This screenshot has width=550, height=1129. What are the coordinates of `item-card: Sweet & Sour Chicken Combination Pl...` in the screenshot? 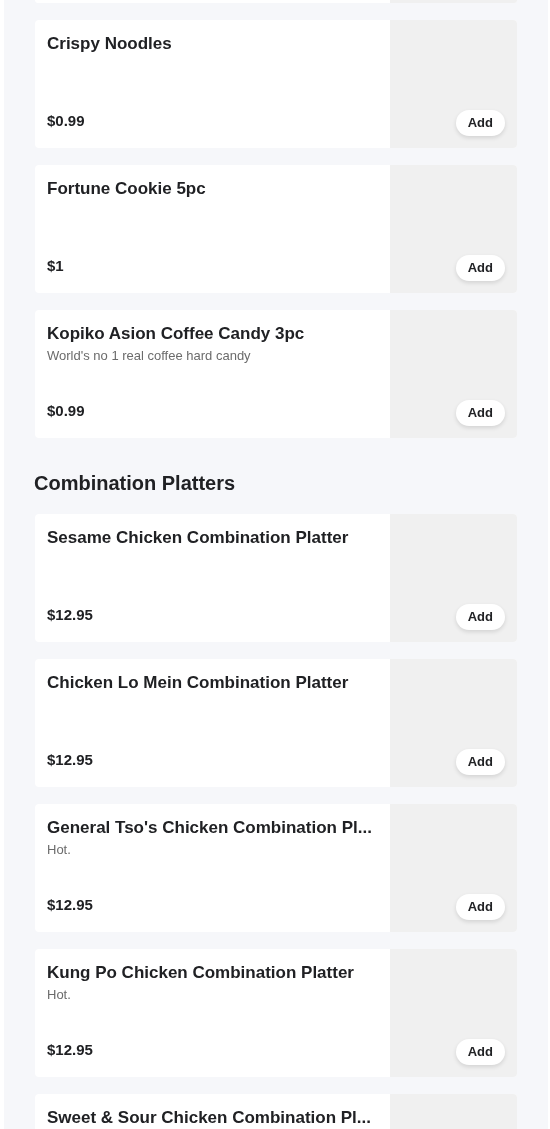 It's located at (276, 1111).